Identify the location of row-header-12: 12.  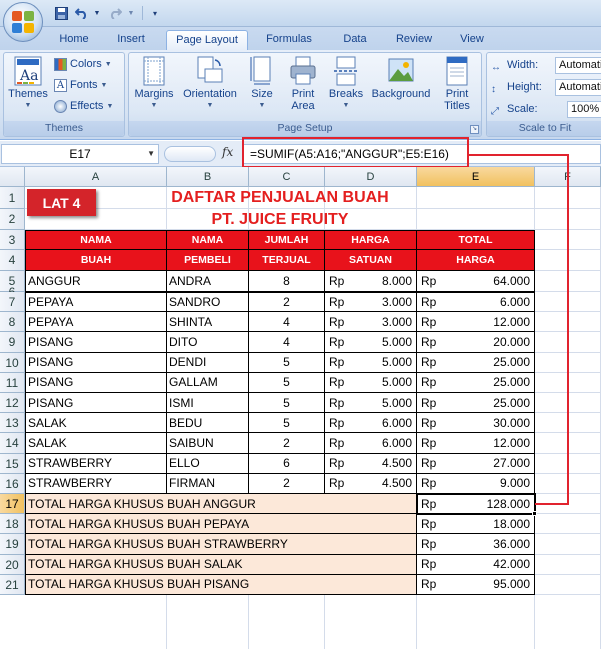
(12, 403).